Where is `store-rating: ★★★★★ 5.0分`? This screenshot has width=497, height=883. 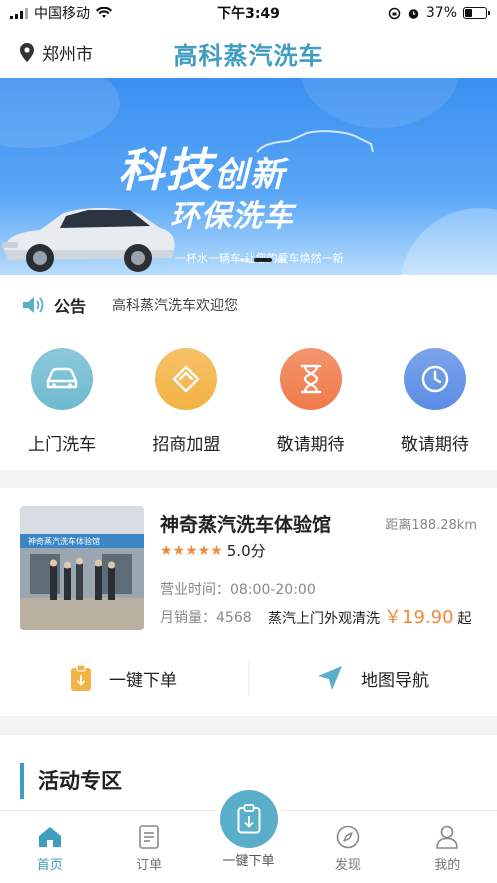 store-rating: ★★★★★ 5.0分 is located at coordinates (213, 550).